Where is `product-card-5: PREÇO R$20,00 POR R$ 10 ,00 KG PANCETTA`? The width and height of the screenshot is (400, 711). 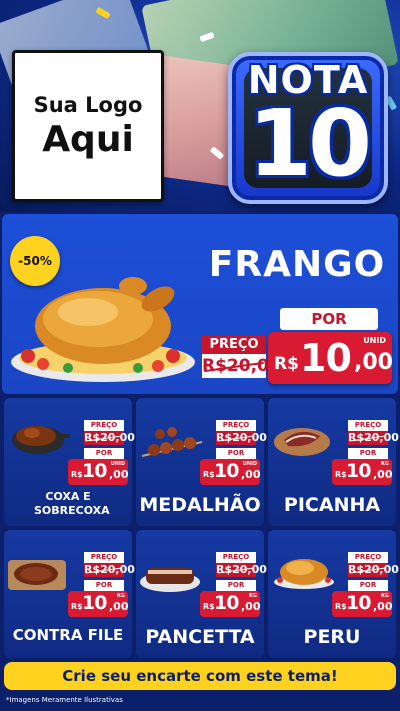
product-card-5: PREÇO R$20,00 POR R$ 10 ,00 KG PANCETTA is located at coordinates (201, 594).